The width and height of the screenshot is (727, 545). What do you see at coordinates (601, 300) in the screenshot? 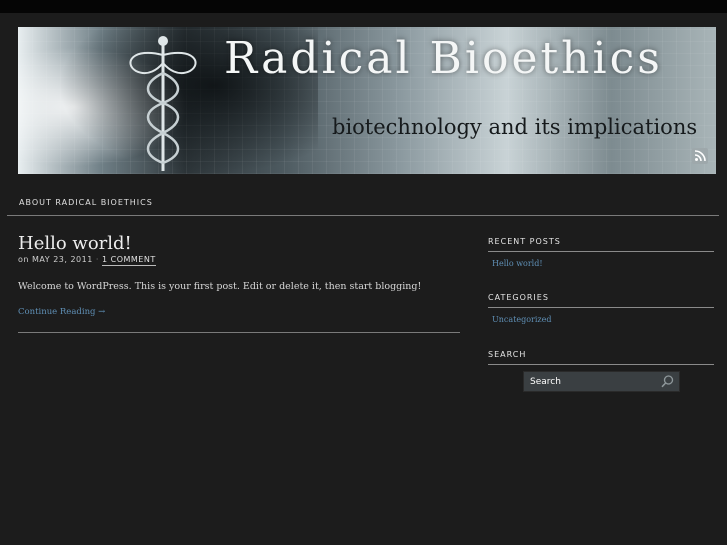
I see `categories-title: Categories` at bounding box center [601, 300].